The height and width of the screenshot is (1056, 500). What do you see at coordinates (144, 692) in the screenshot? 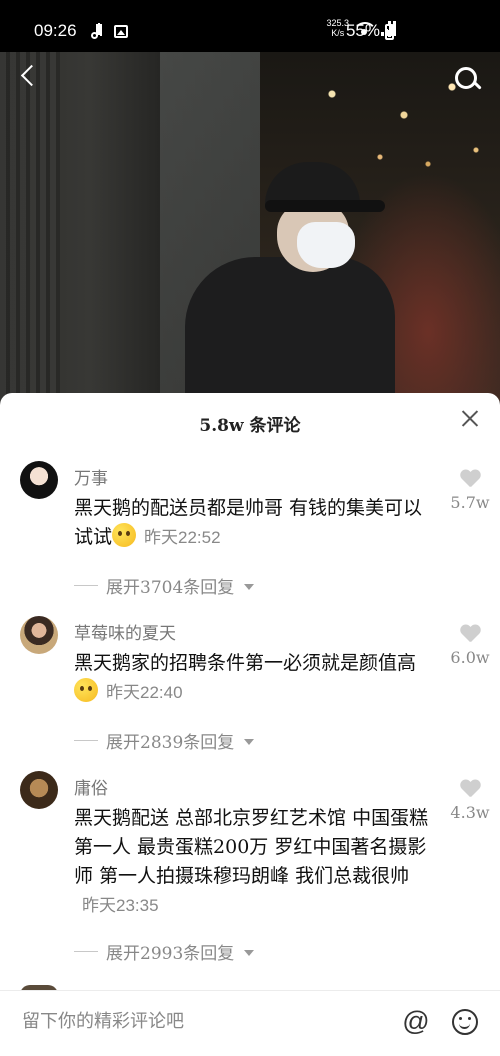
I see `comment-time: 昨天22:40` at bounding box center [144, 692].